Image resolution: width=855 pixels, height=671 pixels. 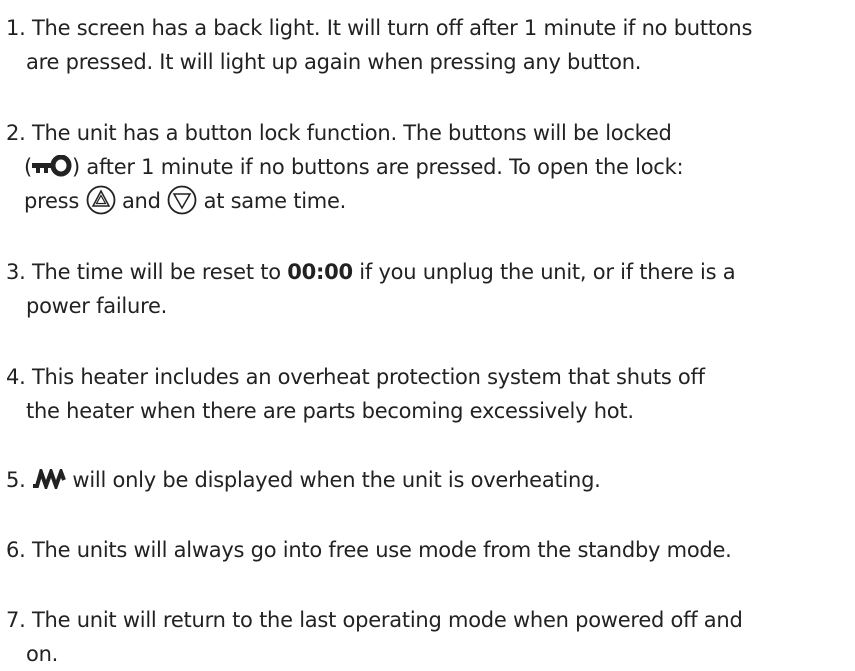 What do you see at coordinates (52, 201) in the screenshot?
I see `note-text: press` at bounding box center [52, 201].